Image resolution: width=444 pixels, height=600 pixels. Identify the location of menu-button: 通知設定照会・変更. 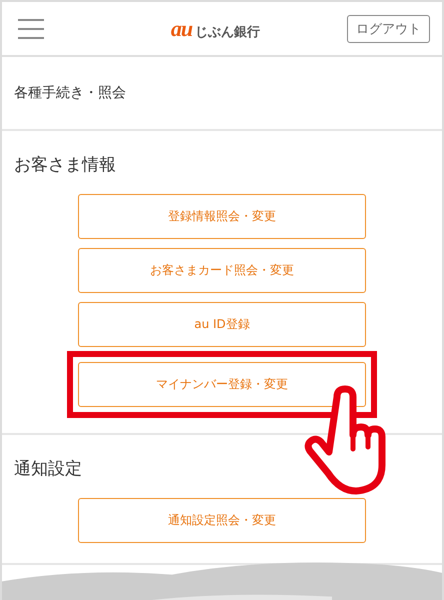
(222, 520).